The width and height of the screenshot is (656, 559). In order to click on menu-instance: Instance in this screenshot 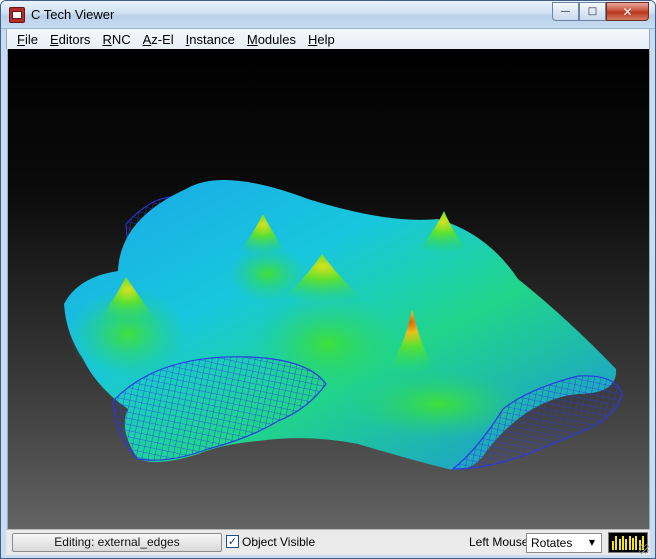, I will do `click(210, 39)`.